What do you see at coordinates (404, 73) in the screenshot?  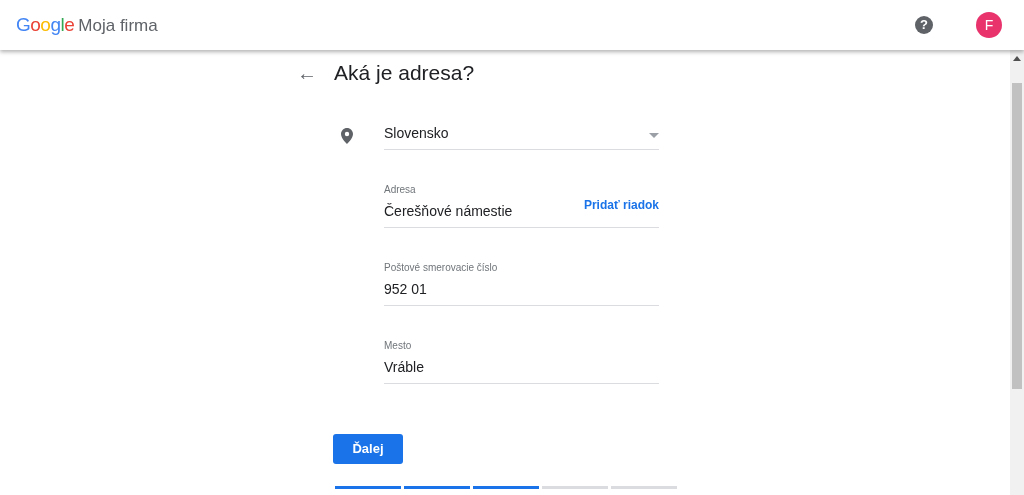 I see `page-title: Aká je adresa?` at bounding box center [404, 73].